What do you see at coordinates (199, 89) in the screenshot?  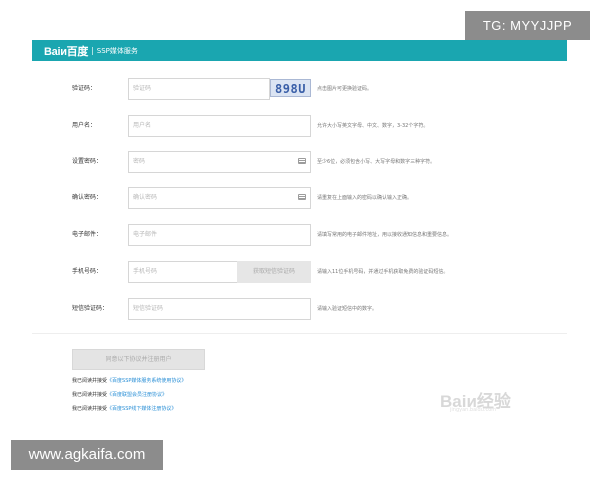 I see `captcha-input: 验证码` at bounding box center [199, 89].